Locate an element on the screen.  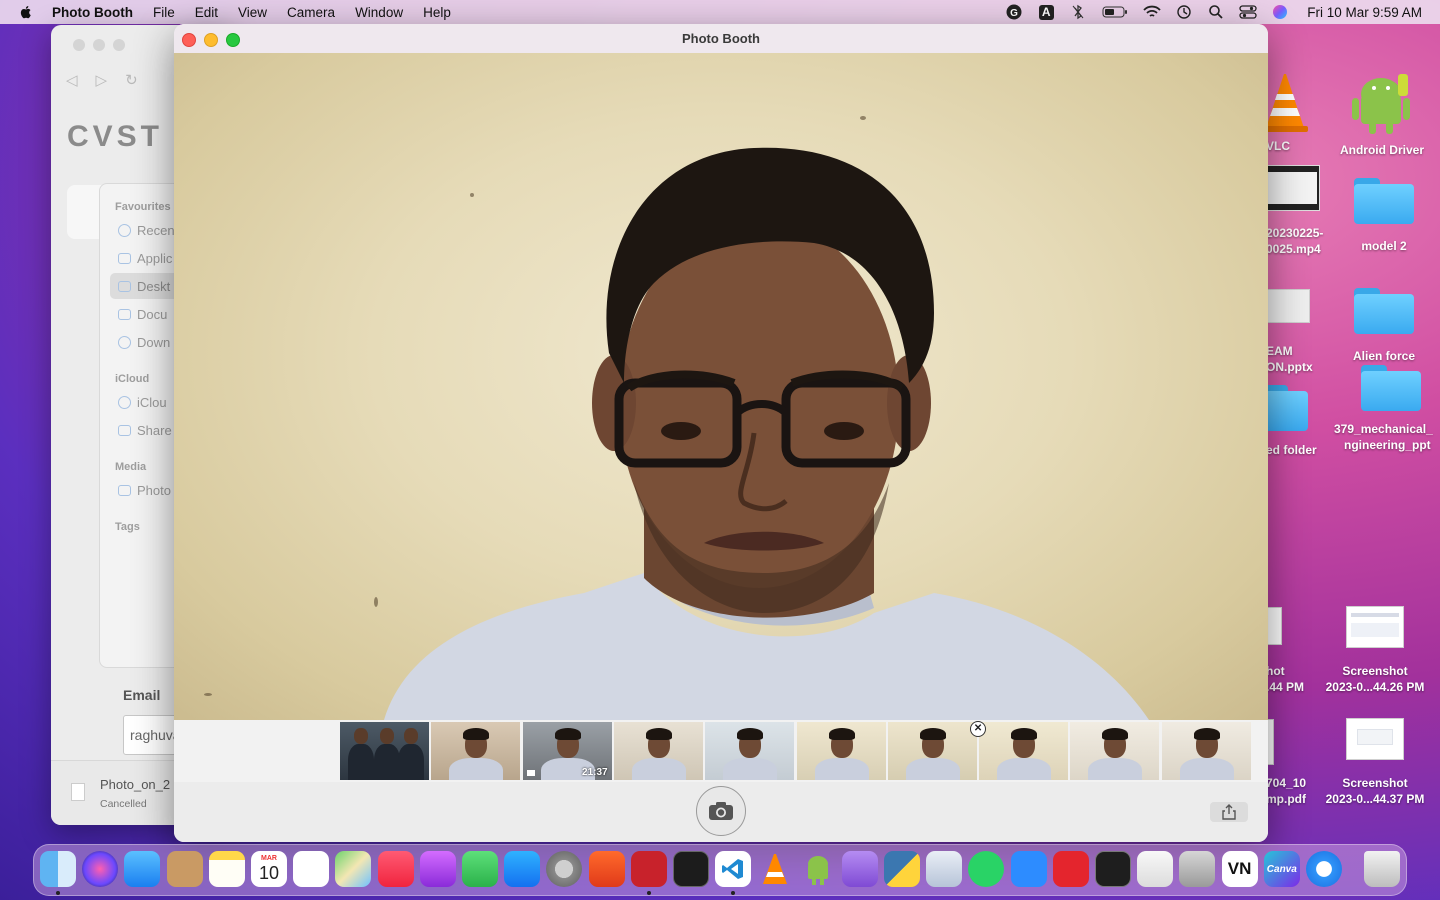
back-icon: ◁ is located at coordinates (72, 80).